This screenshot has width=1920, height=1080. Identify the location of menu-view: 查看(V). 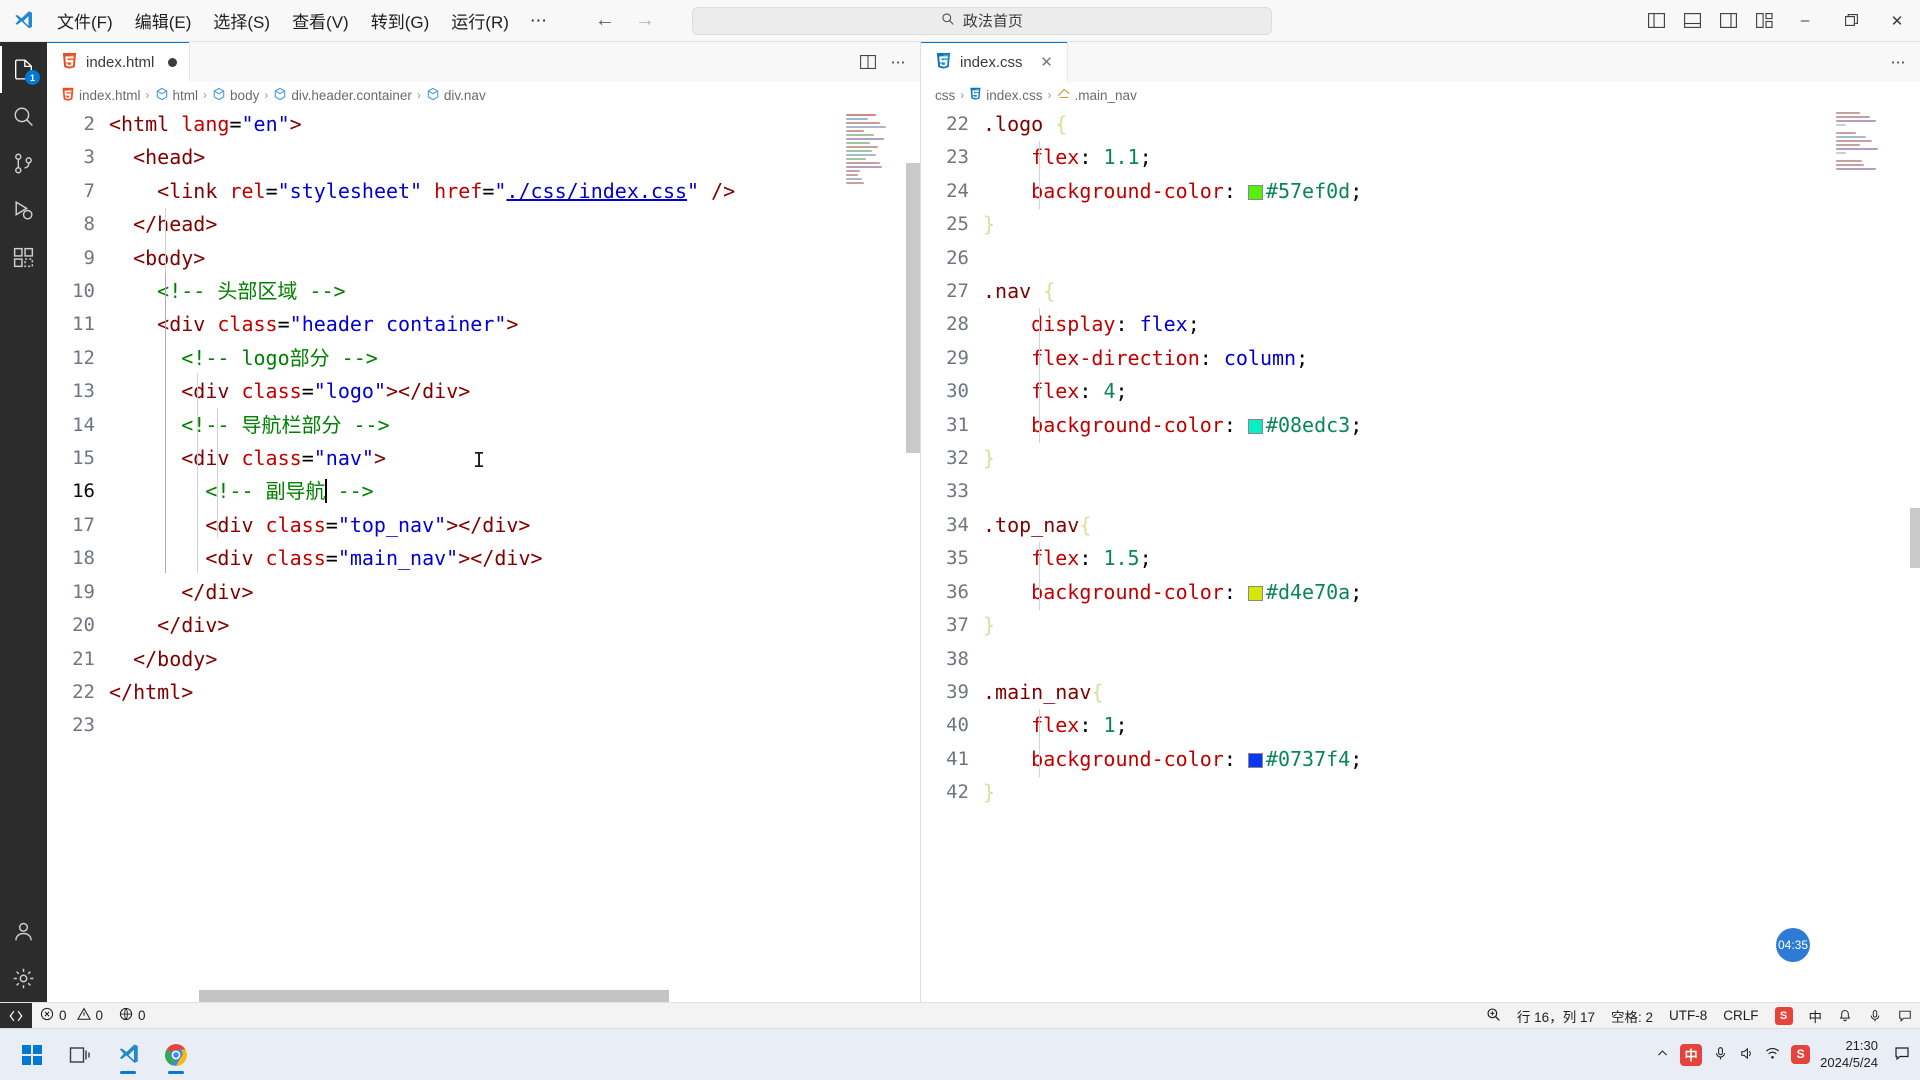
(320, 20).